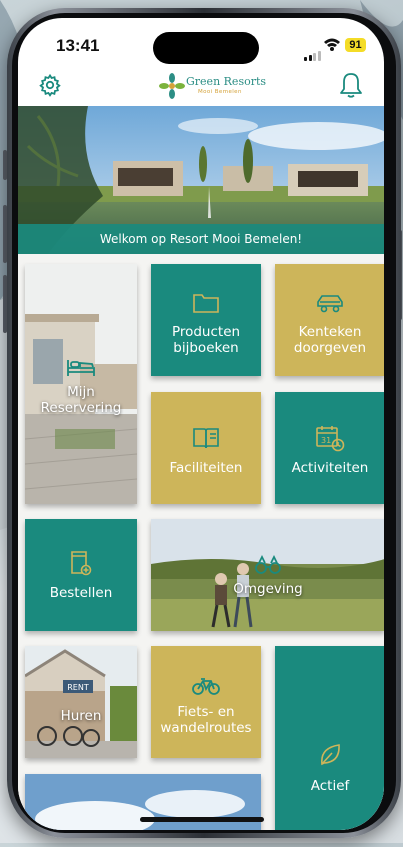 The width and height of the screenshot is (403, 847). I want to click on tile-label: Fiets- en wandelroutes, so click(206, 720).